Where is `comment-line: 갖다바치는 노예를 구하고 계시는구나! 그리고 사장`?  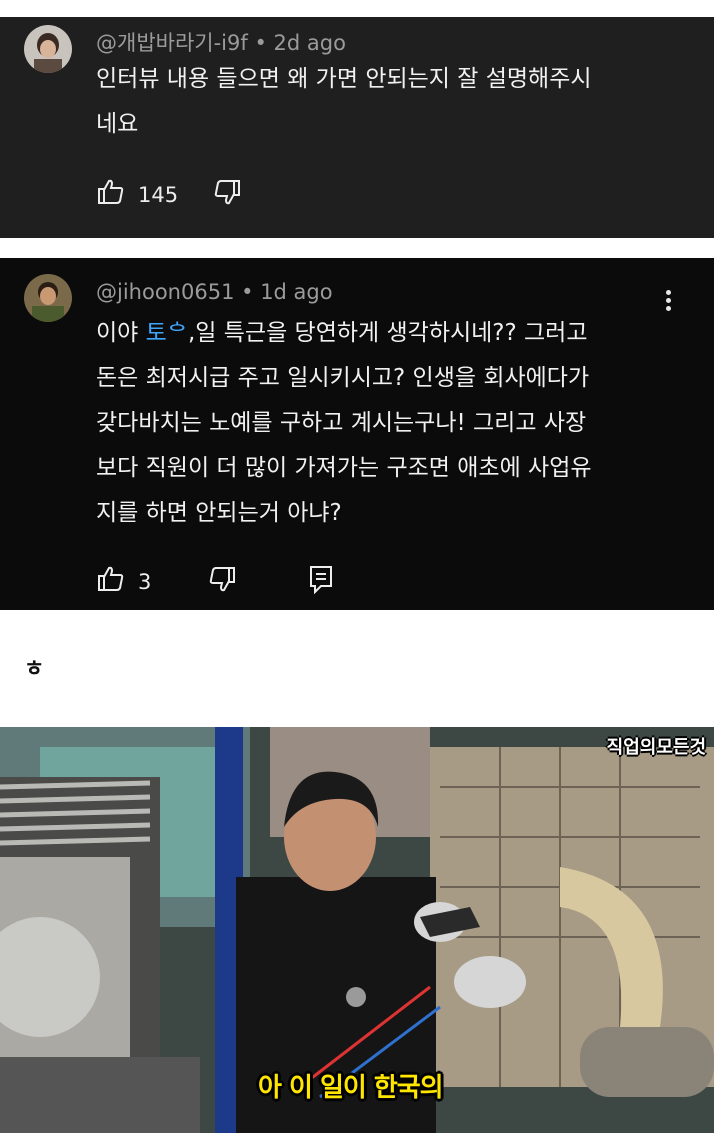
comment-line: 갖다바치는 노예를 구하고 계시는구나! 그리고 사장 is located at coordinates (341, 423).